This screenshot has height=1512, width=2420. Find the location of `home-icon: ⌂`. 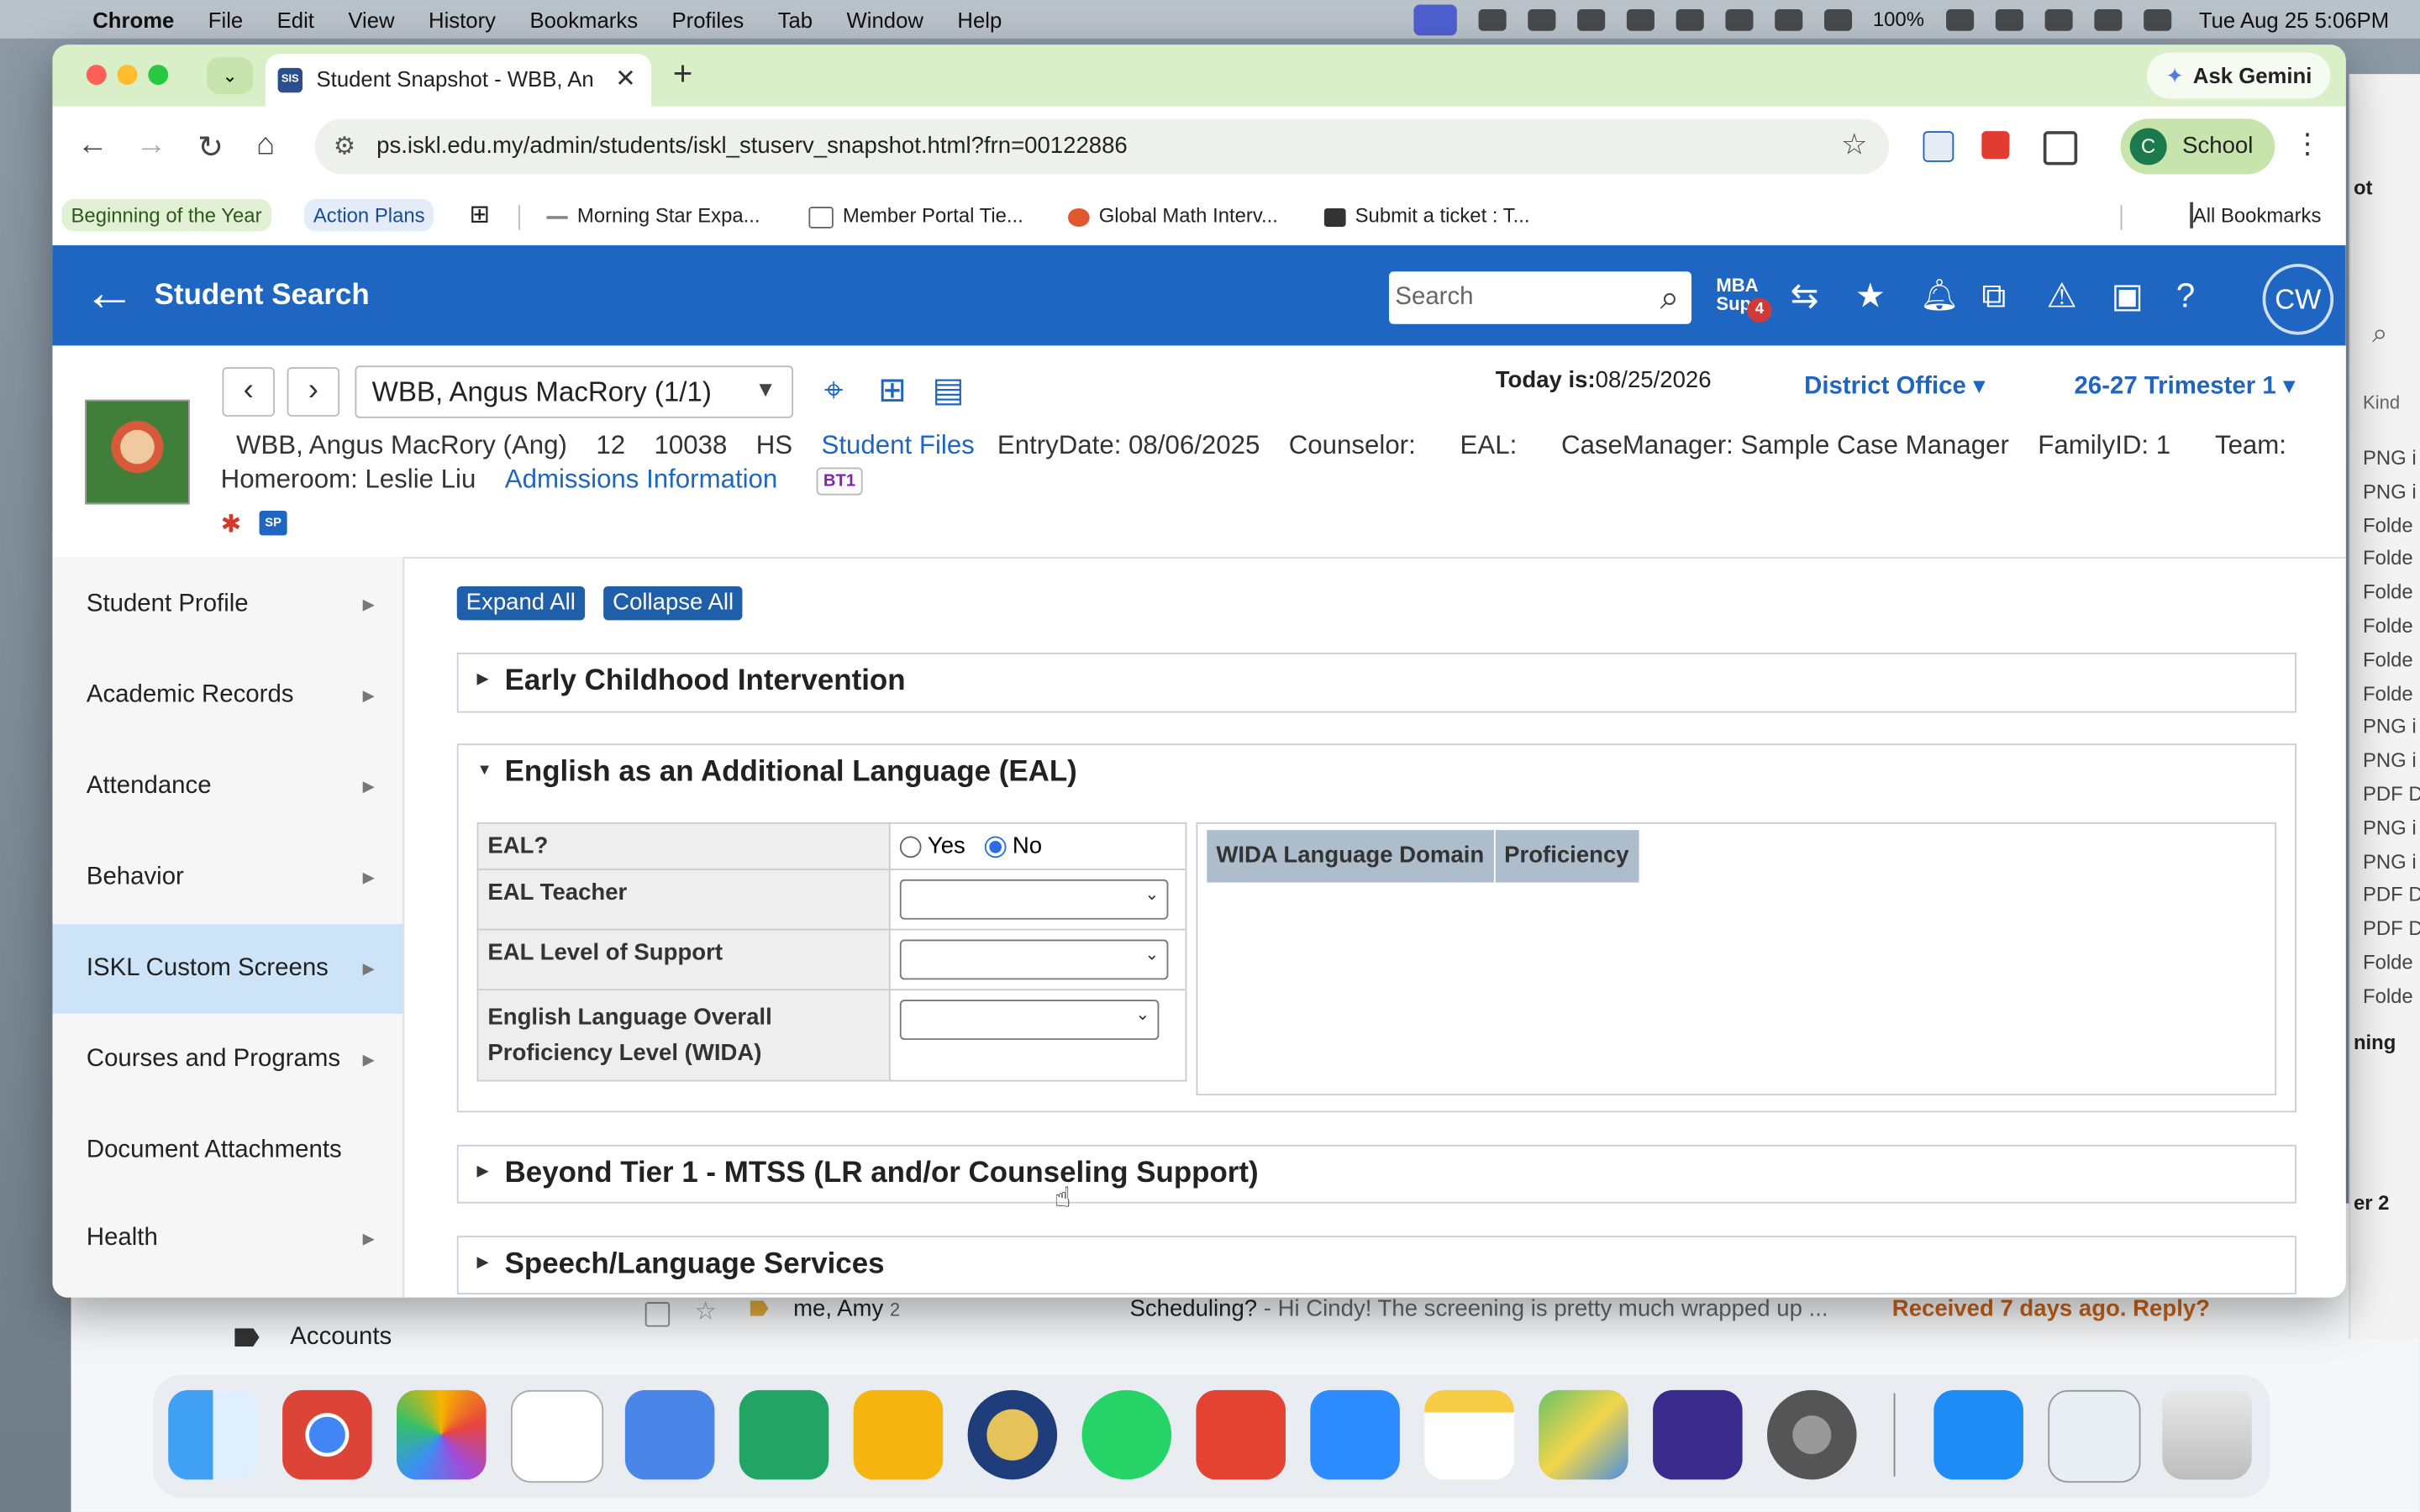

home-icon: ⌂ is located at coordinates (265, 145).